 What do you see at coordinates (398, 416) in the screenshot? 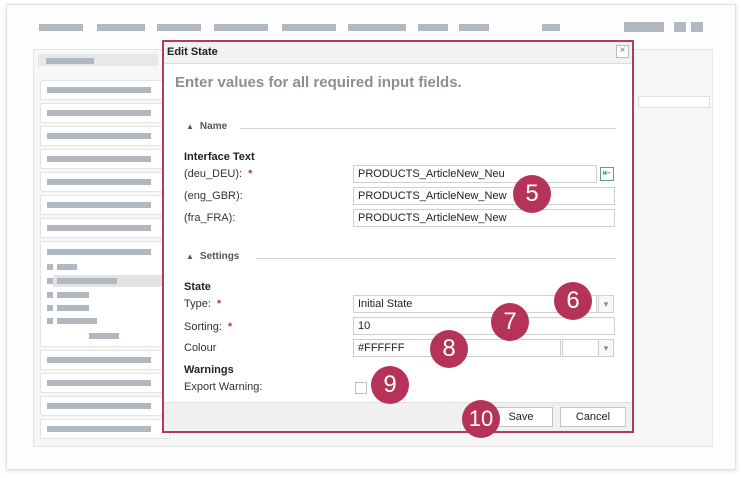
I see `dialog-footer: Save Cancel` at bounding box center [398, 416].